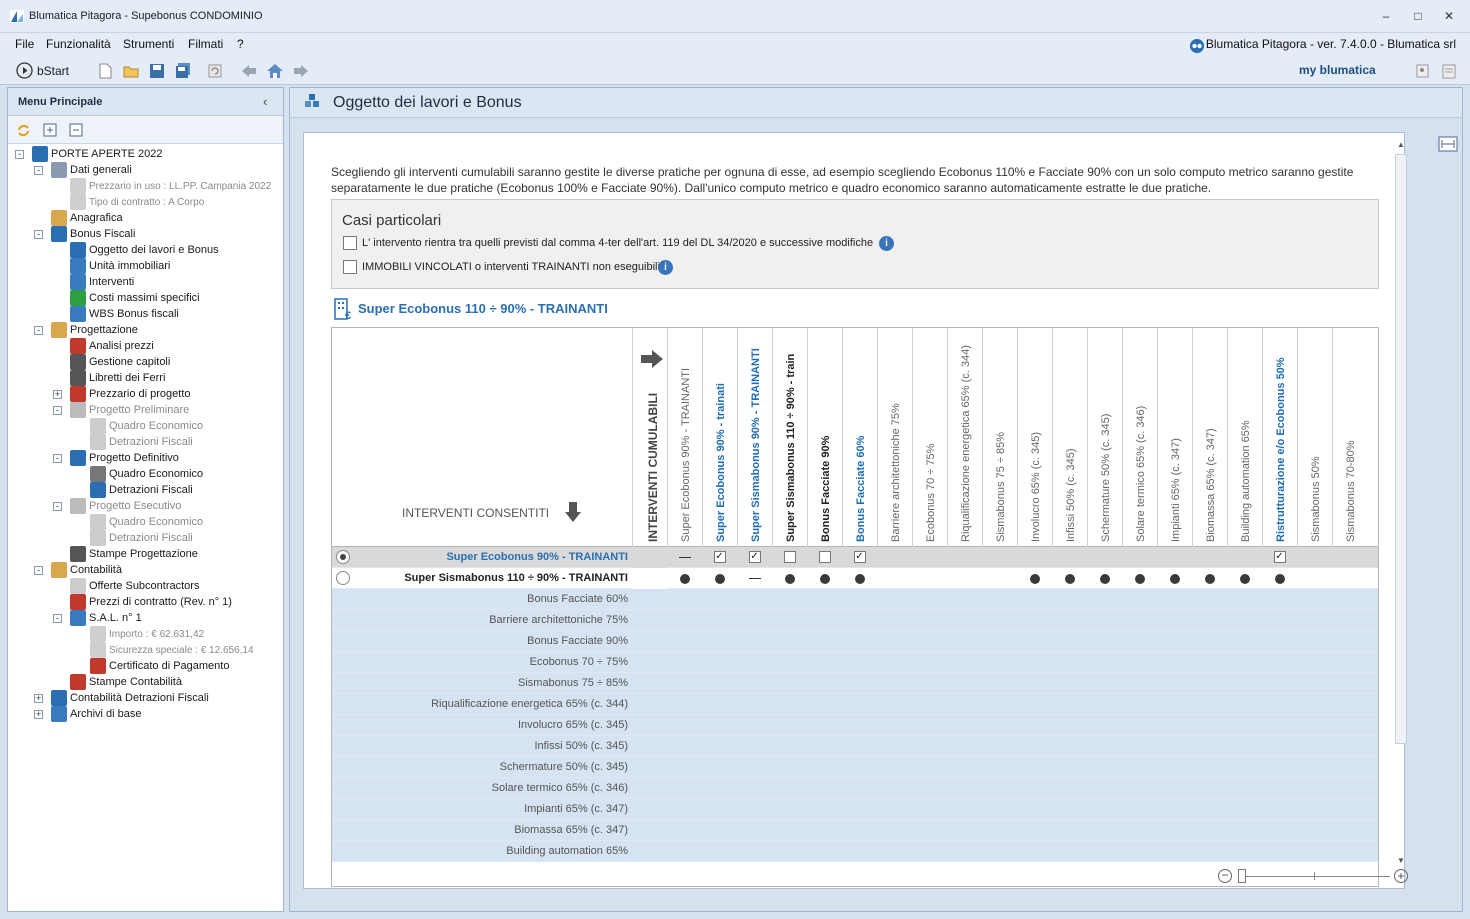 This screenshot has width=1470, height=919. What do you see at coordinates (170, 186) in the screenshot?
I see `tree-item: Prezzario in uso : LL.PP. Campania 2022` at bounding box center [170, 186].